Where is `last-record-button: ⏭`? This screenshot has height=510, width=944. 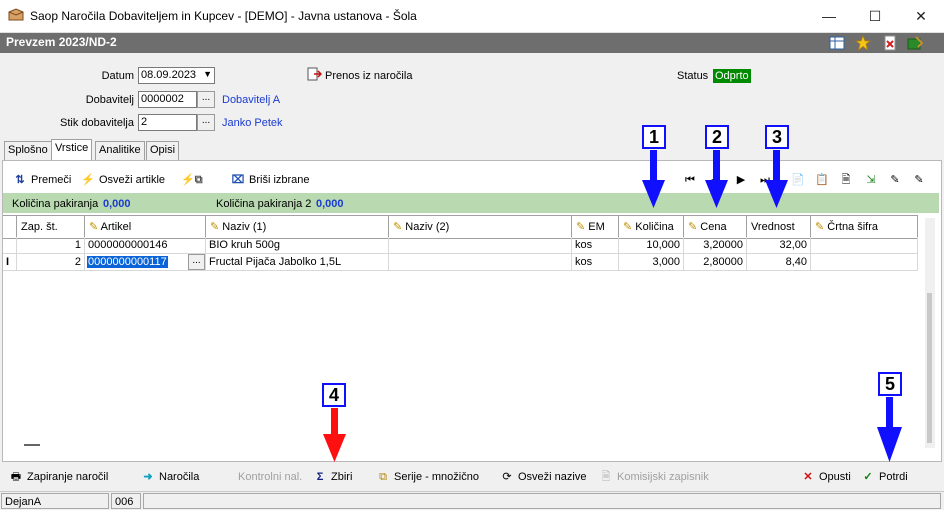
last-record-button: ⏭ is located at coordinates (765, 180).